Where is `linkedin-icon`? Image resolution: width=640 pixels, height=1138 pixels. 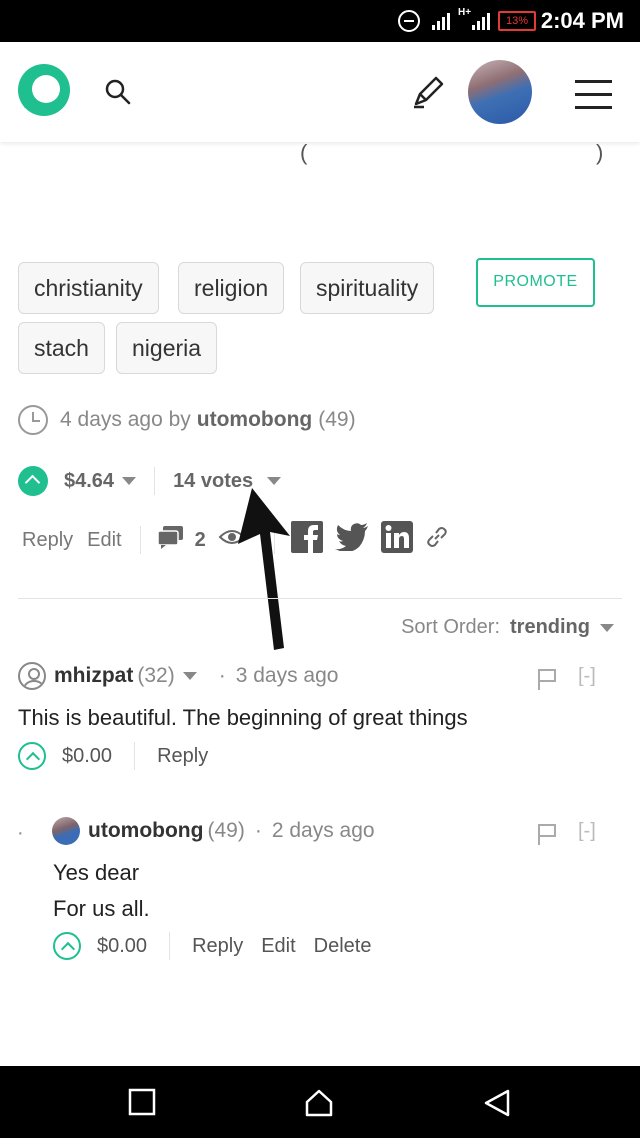
linkedin-icon is located at coordinates (396, 540).